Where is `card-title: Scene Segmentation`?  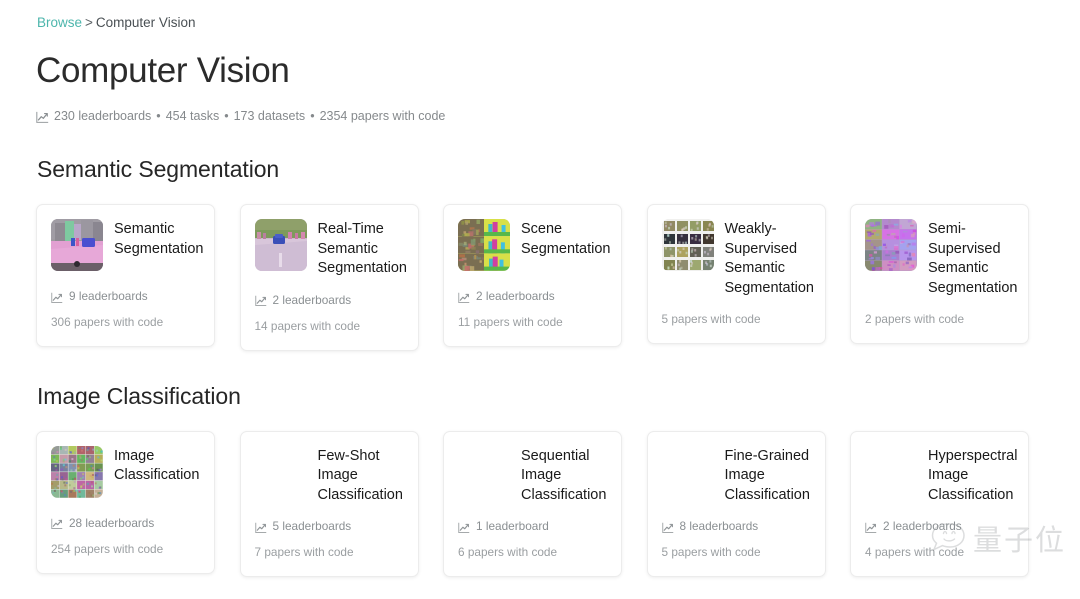 card-title: Scene Segmentation is located at coordinates (566, 239).